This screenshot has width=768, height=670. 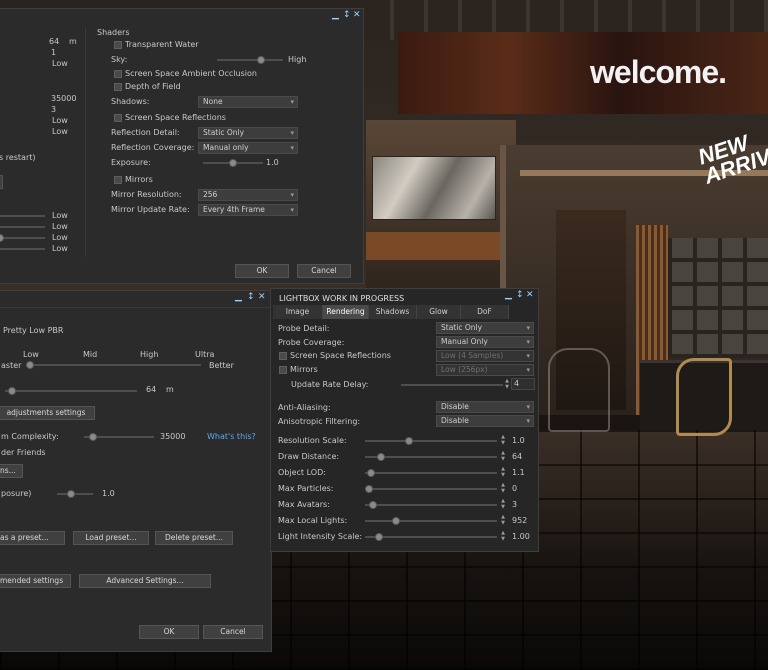 I want to click on complexity-slider-thumb, so click(x=93, y=437).